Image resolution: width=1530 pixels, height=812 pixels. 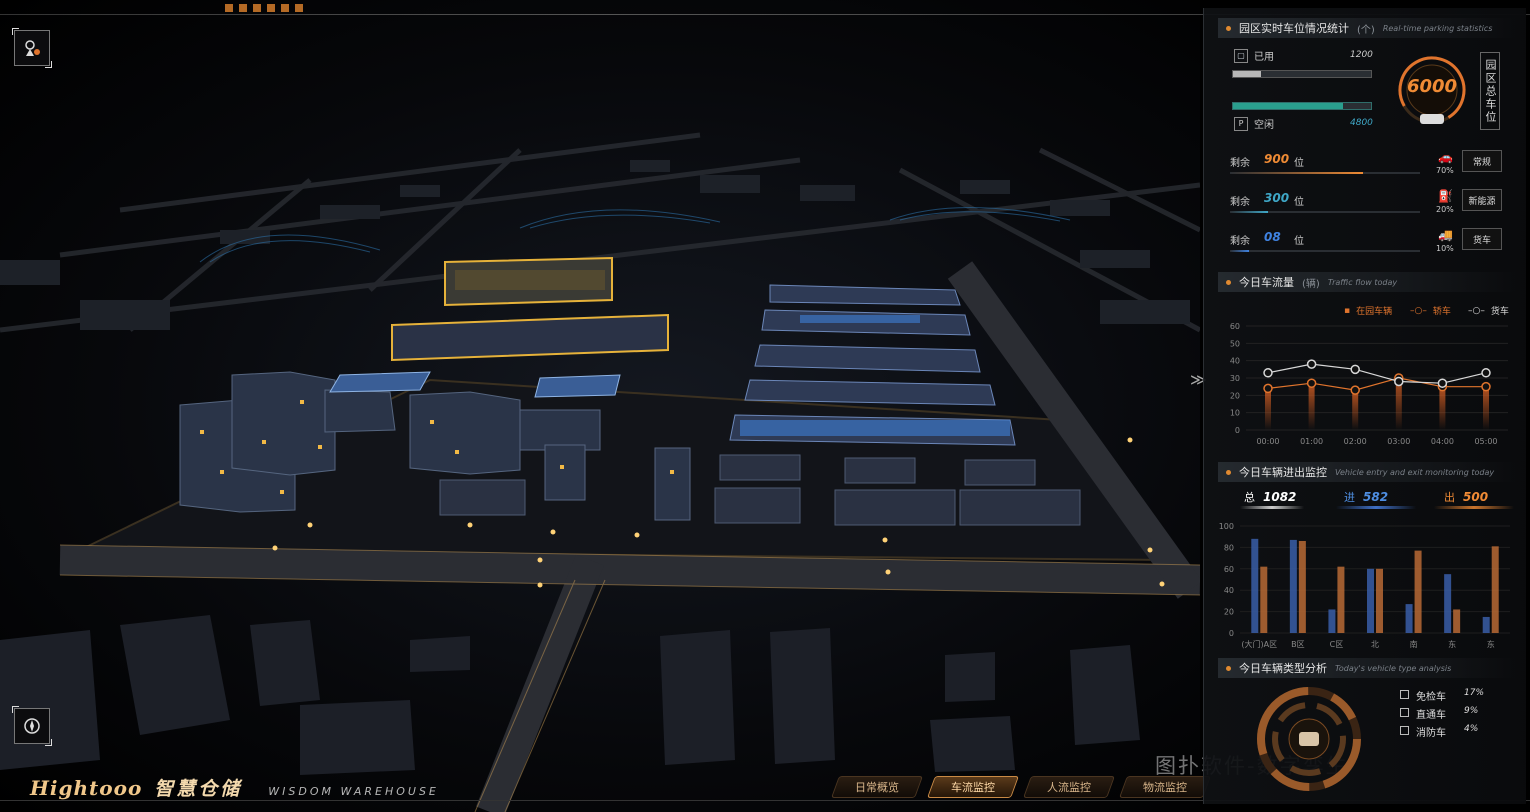 What do you see at coordinates (32, 726) in the screenshot?
I see `compass-button` at bounding box center [32, 726].